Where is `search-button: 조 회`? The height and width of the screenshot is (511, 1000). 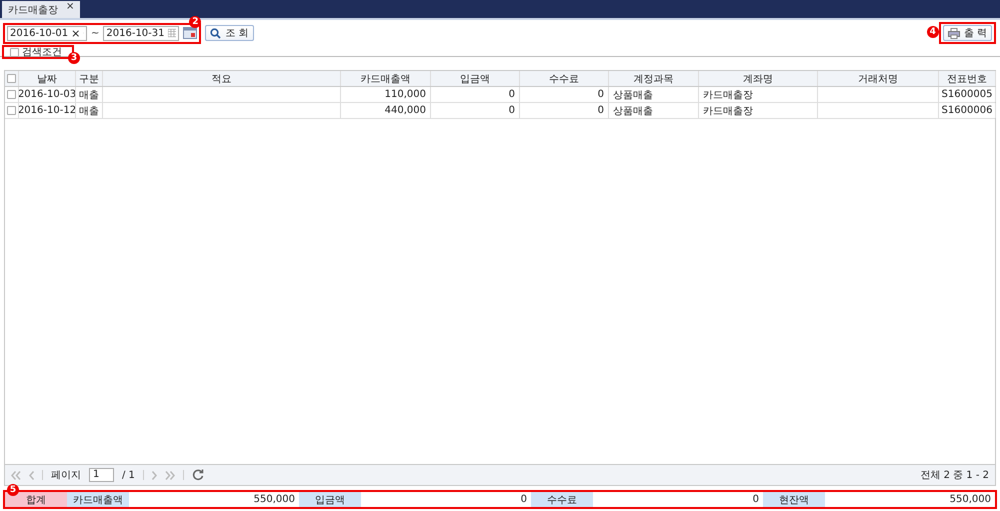
search-button: 조 회 is located at coordinates (229, 33).